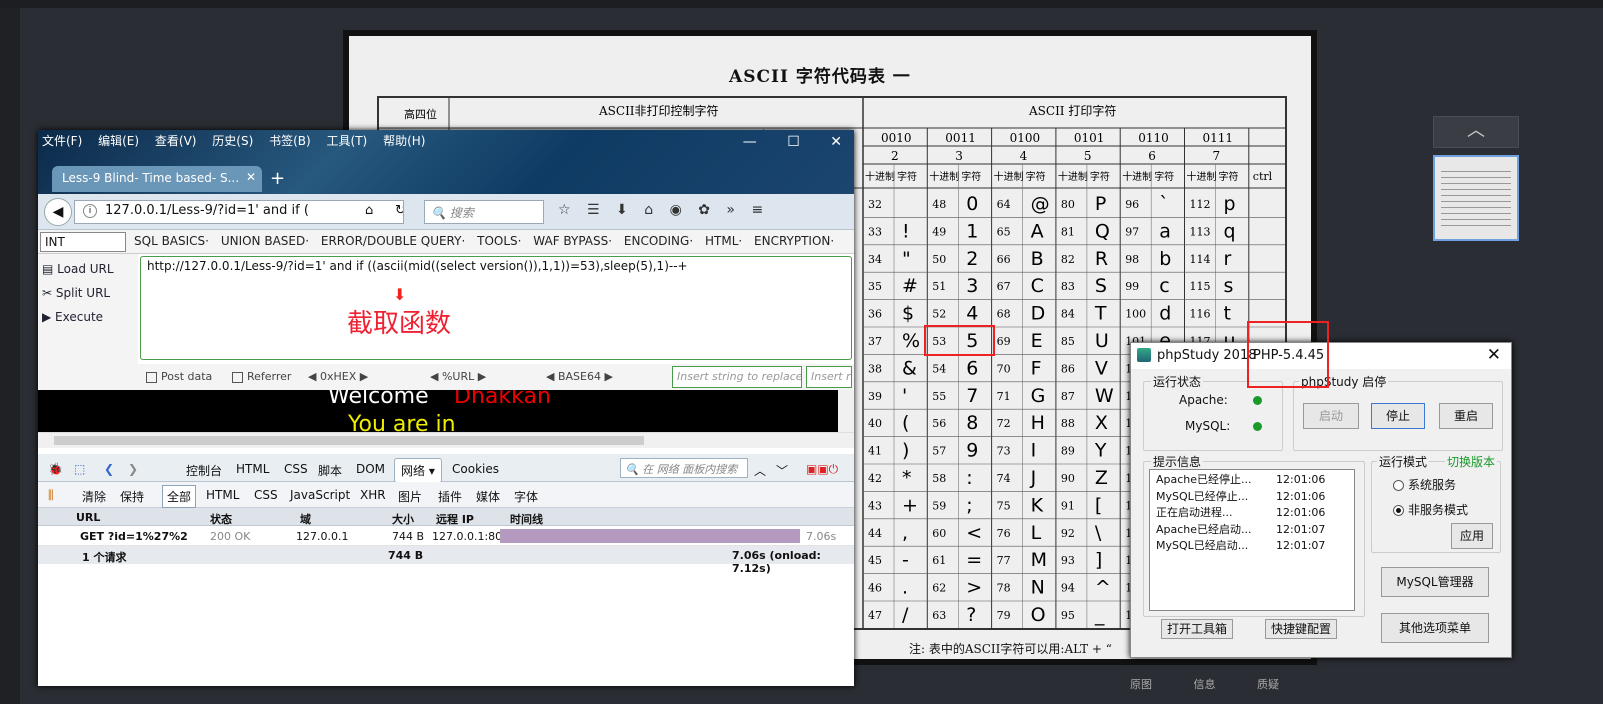  Describe the element at coordinates (1301, 629) in the screenshot. I see `shortcut-button: 快捷键配置` at that location.